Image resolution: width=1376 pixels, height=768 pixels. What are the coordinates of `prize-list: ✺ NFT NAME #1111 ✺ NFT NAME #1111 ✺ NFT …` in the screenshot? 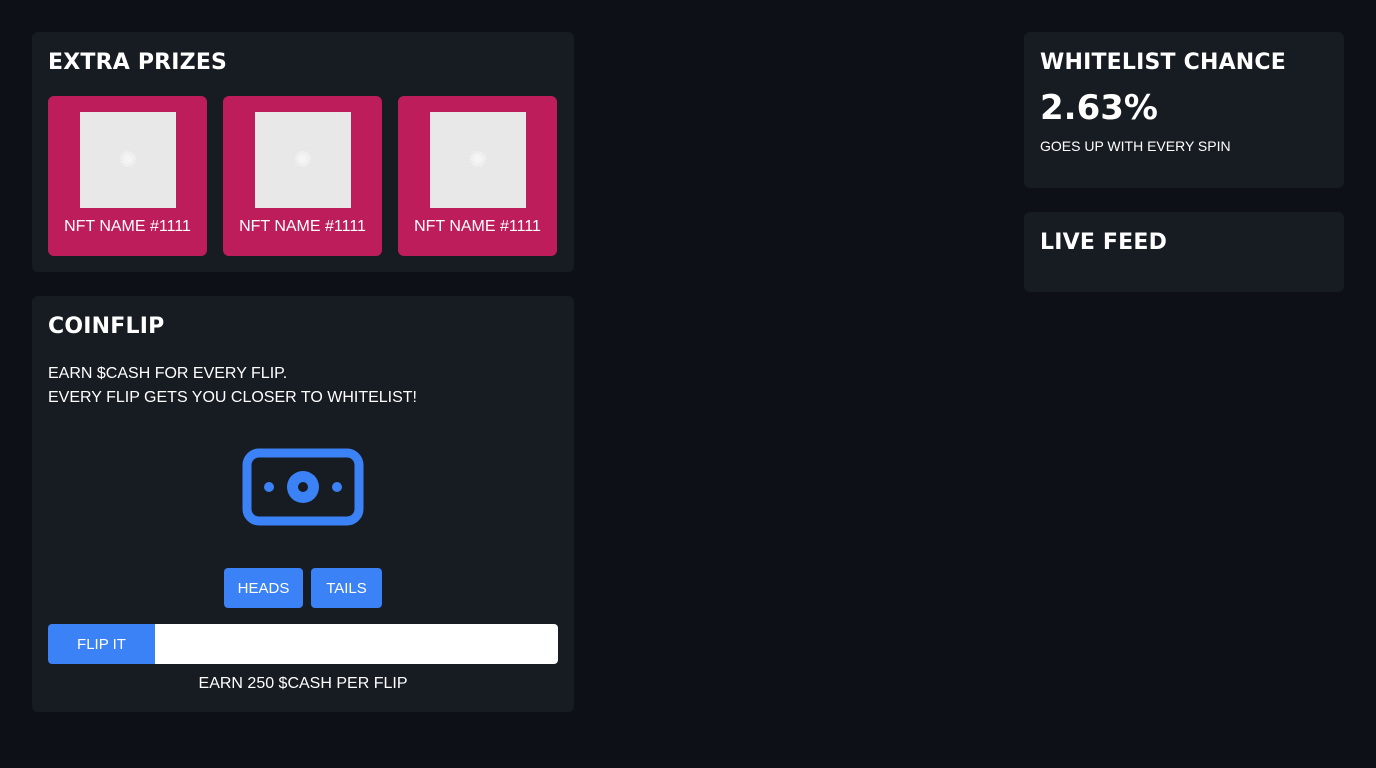 It's located at (302, 176).